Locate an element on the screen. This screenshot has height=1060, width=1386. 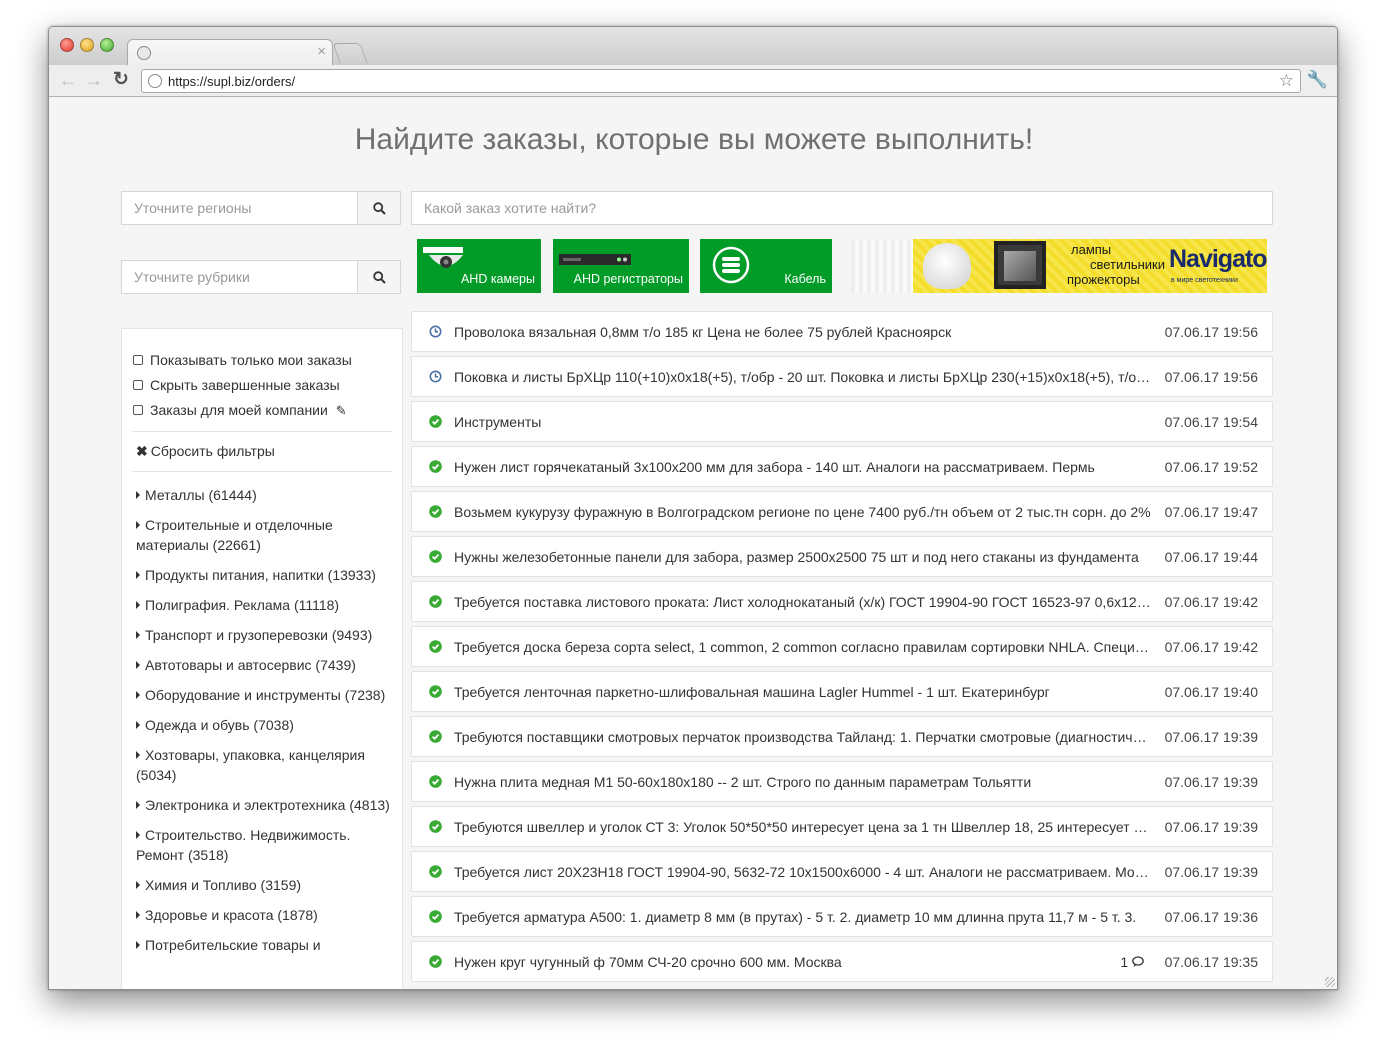
category-item: Хозтовары, упаковка, канцелярия (5034) is located at coordinates (264, 765).